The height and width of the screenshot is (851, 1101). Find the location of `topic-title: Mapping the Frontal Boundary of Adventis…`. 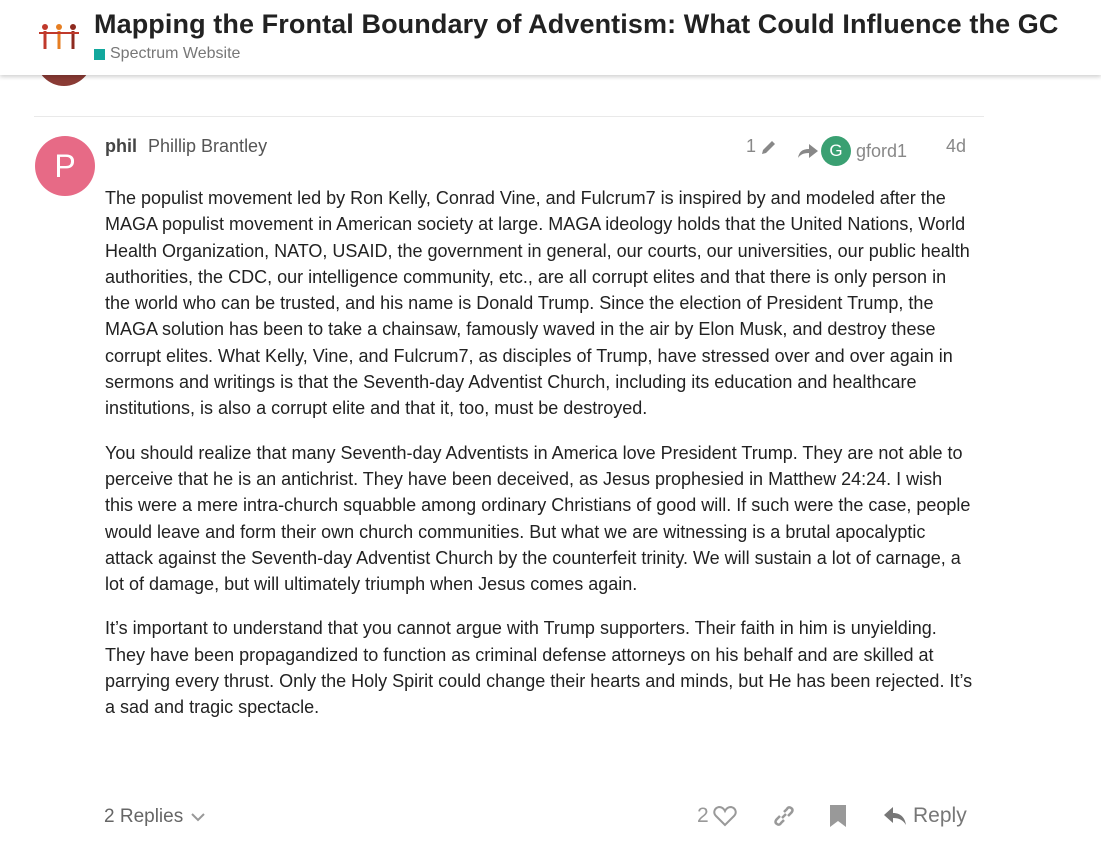

topic-title: Mapping the Frontal Boundary of Adventis… is located at coordinates (576, 24).